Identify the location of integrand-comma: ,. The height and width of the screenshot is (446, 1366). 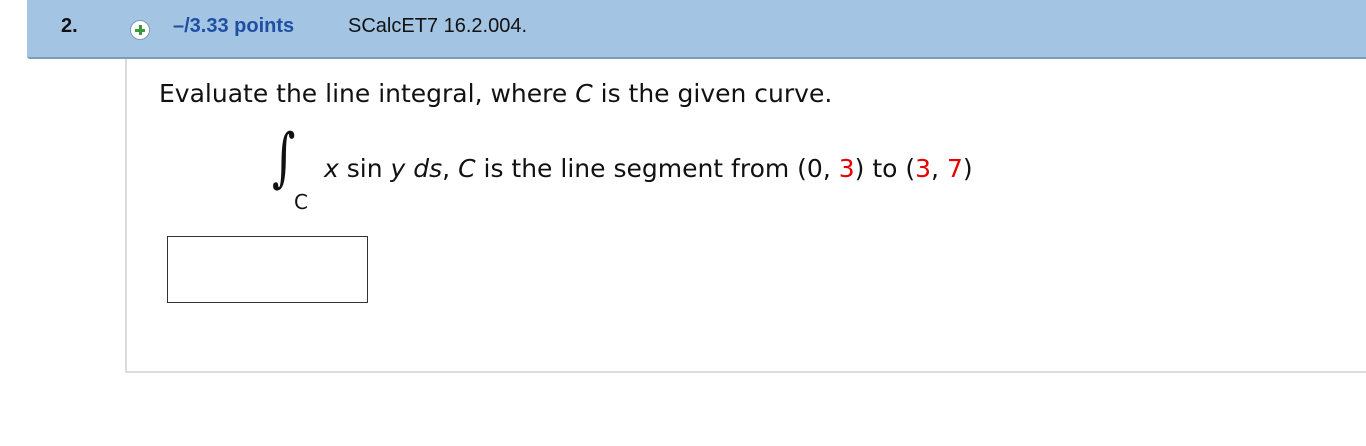
(450, 168).